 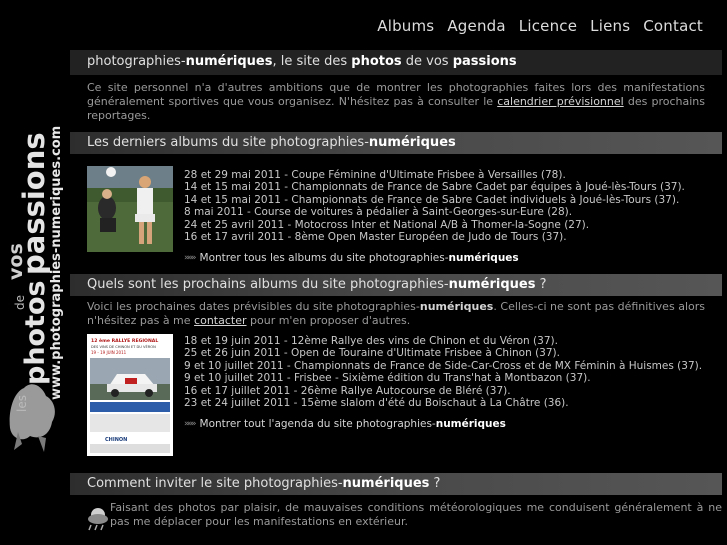 I want to click on nav-liens: Liens, so click(x=610, y=26).